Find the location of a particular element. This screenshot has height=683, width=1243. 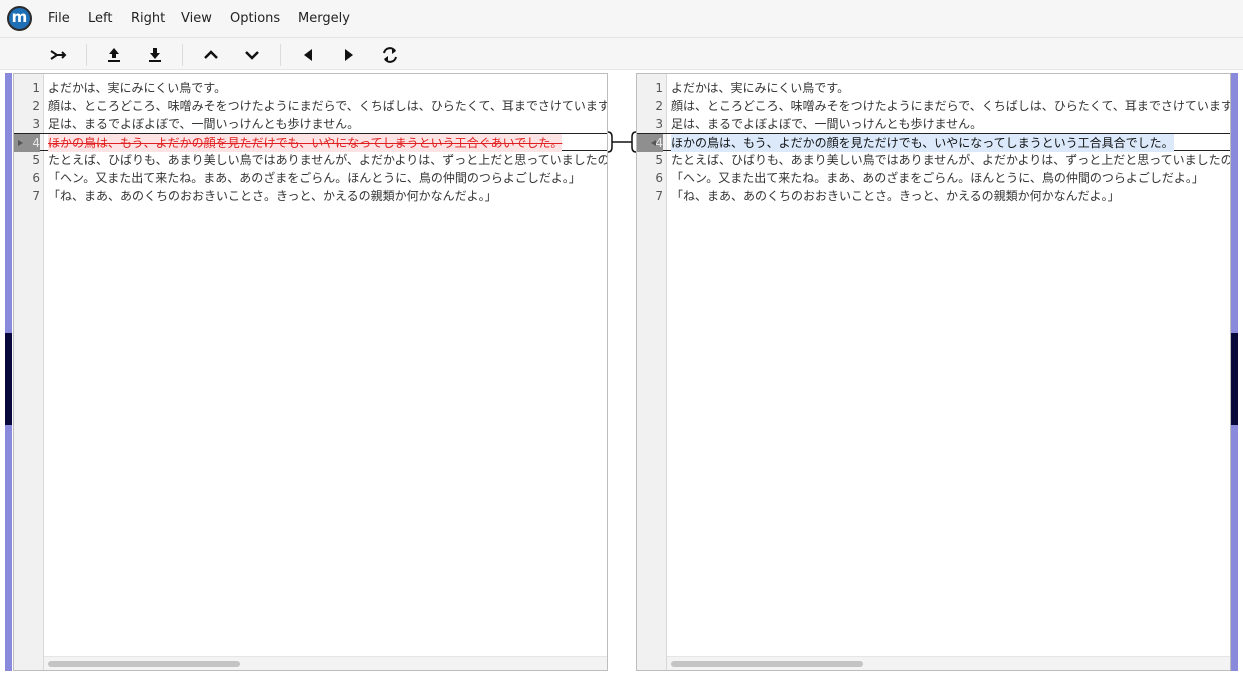

menu-left: Left is located at coordinates (100, 19).